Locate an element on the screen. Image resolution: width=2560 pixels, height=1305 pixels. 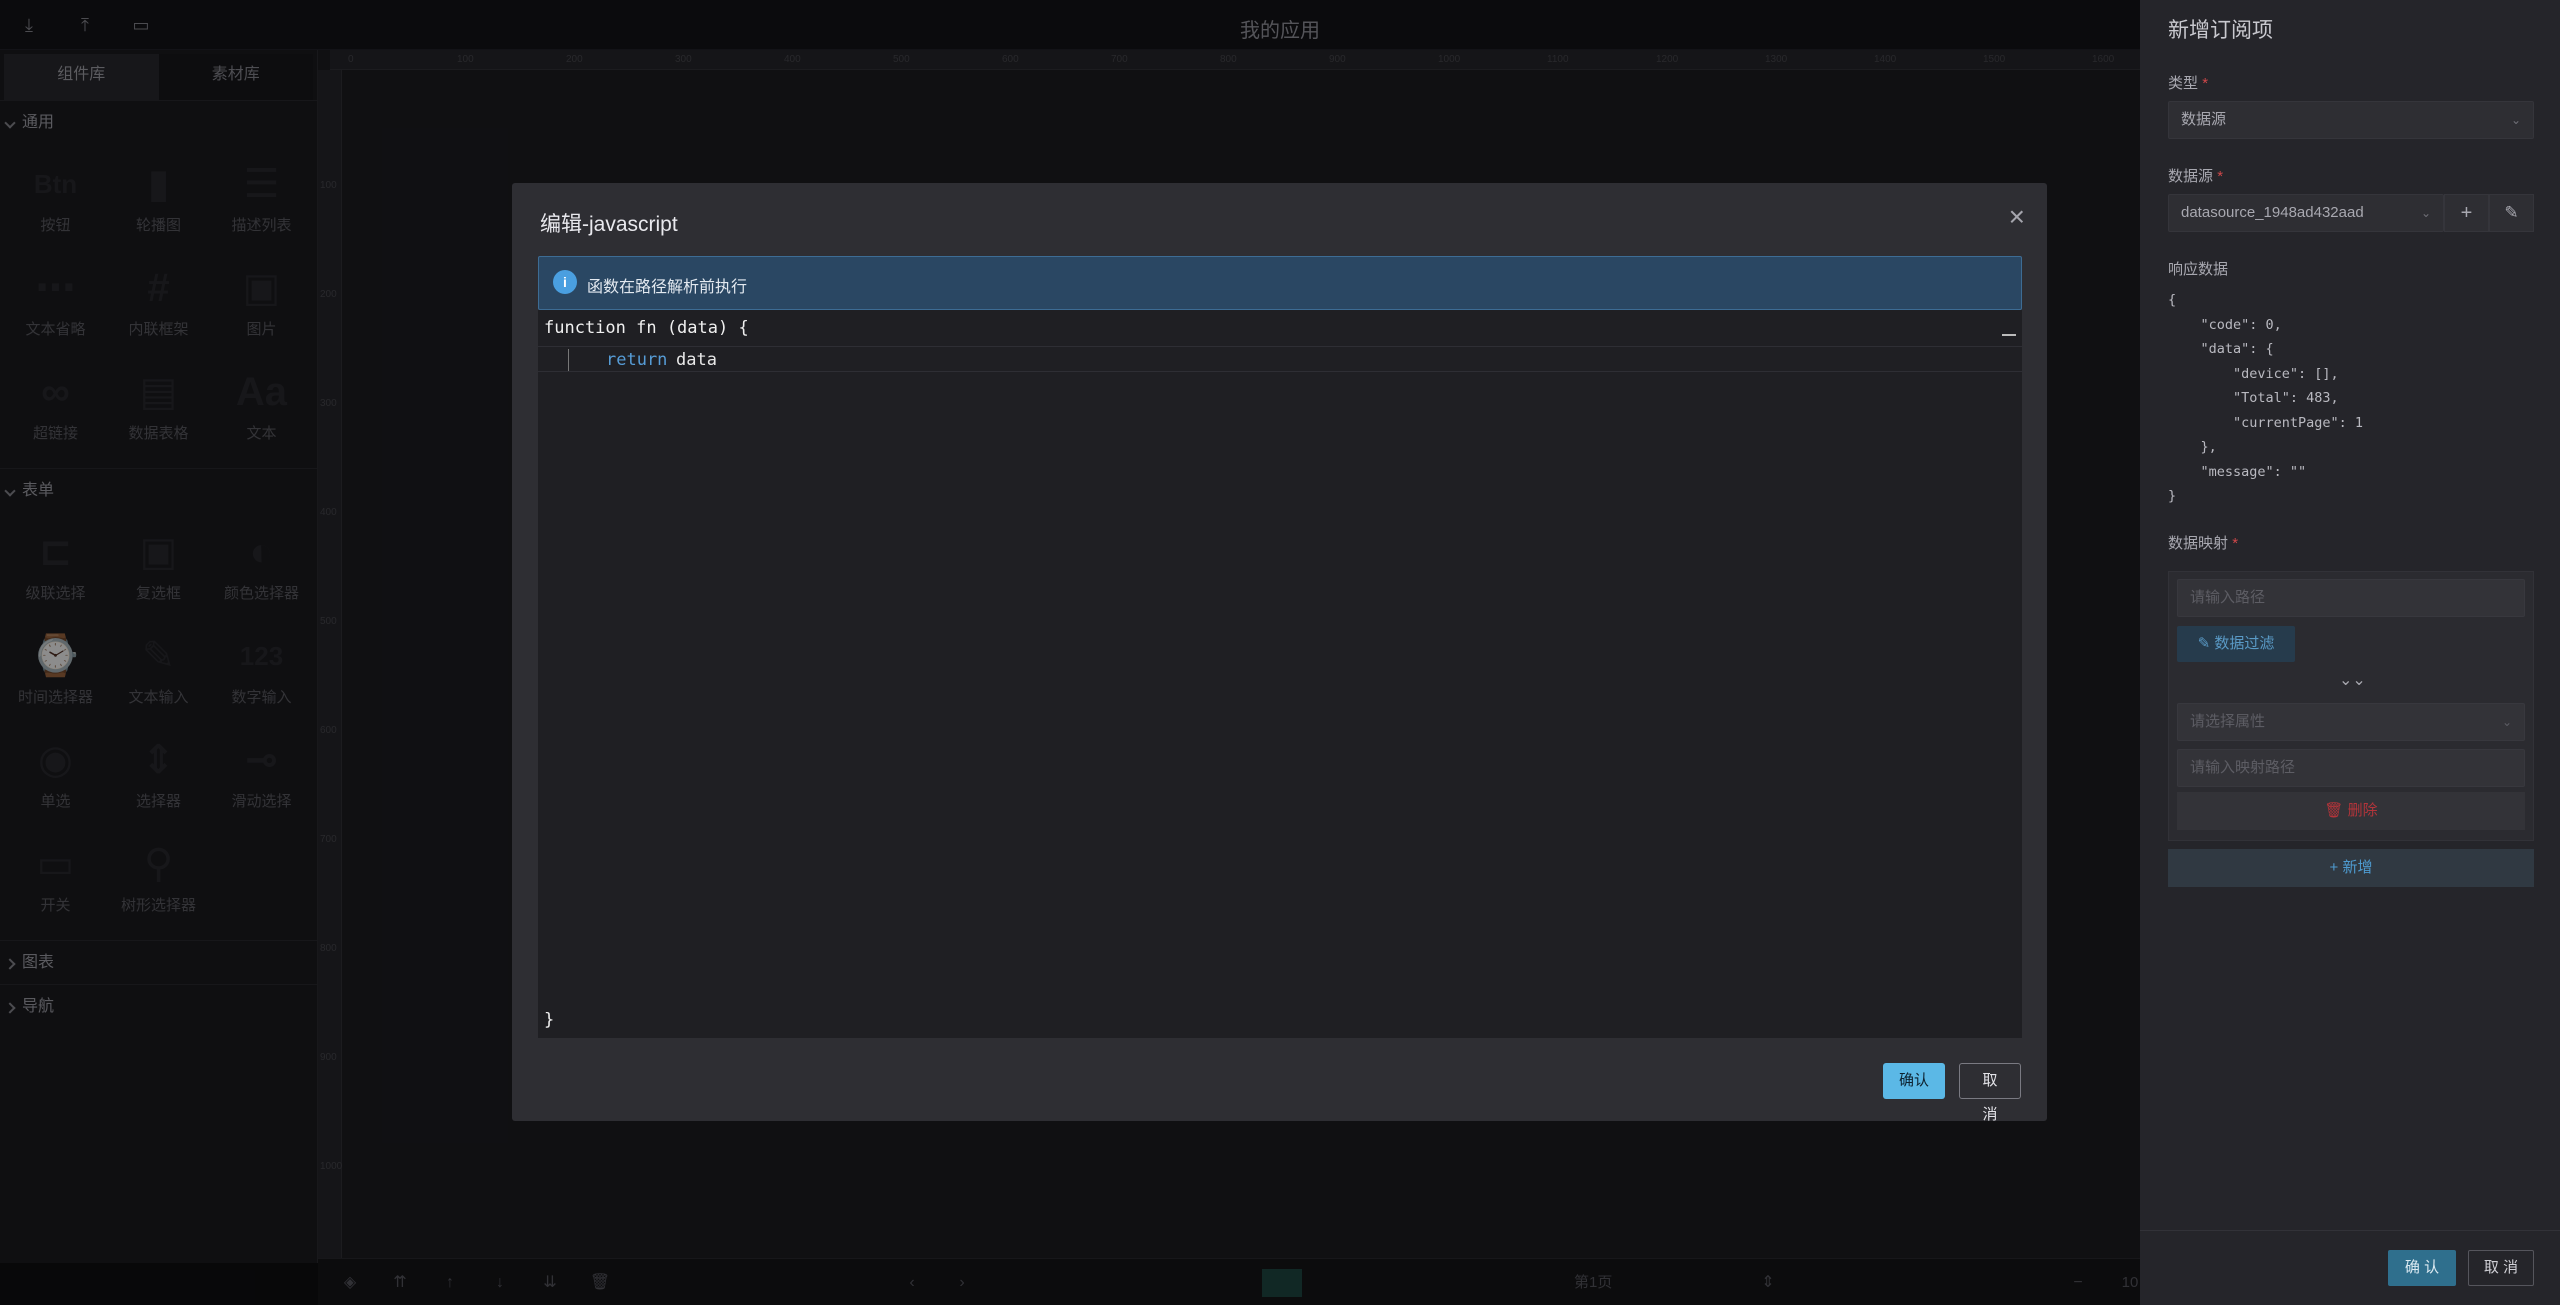
json-line: { is located at coordinates (2172, 300).